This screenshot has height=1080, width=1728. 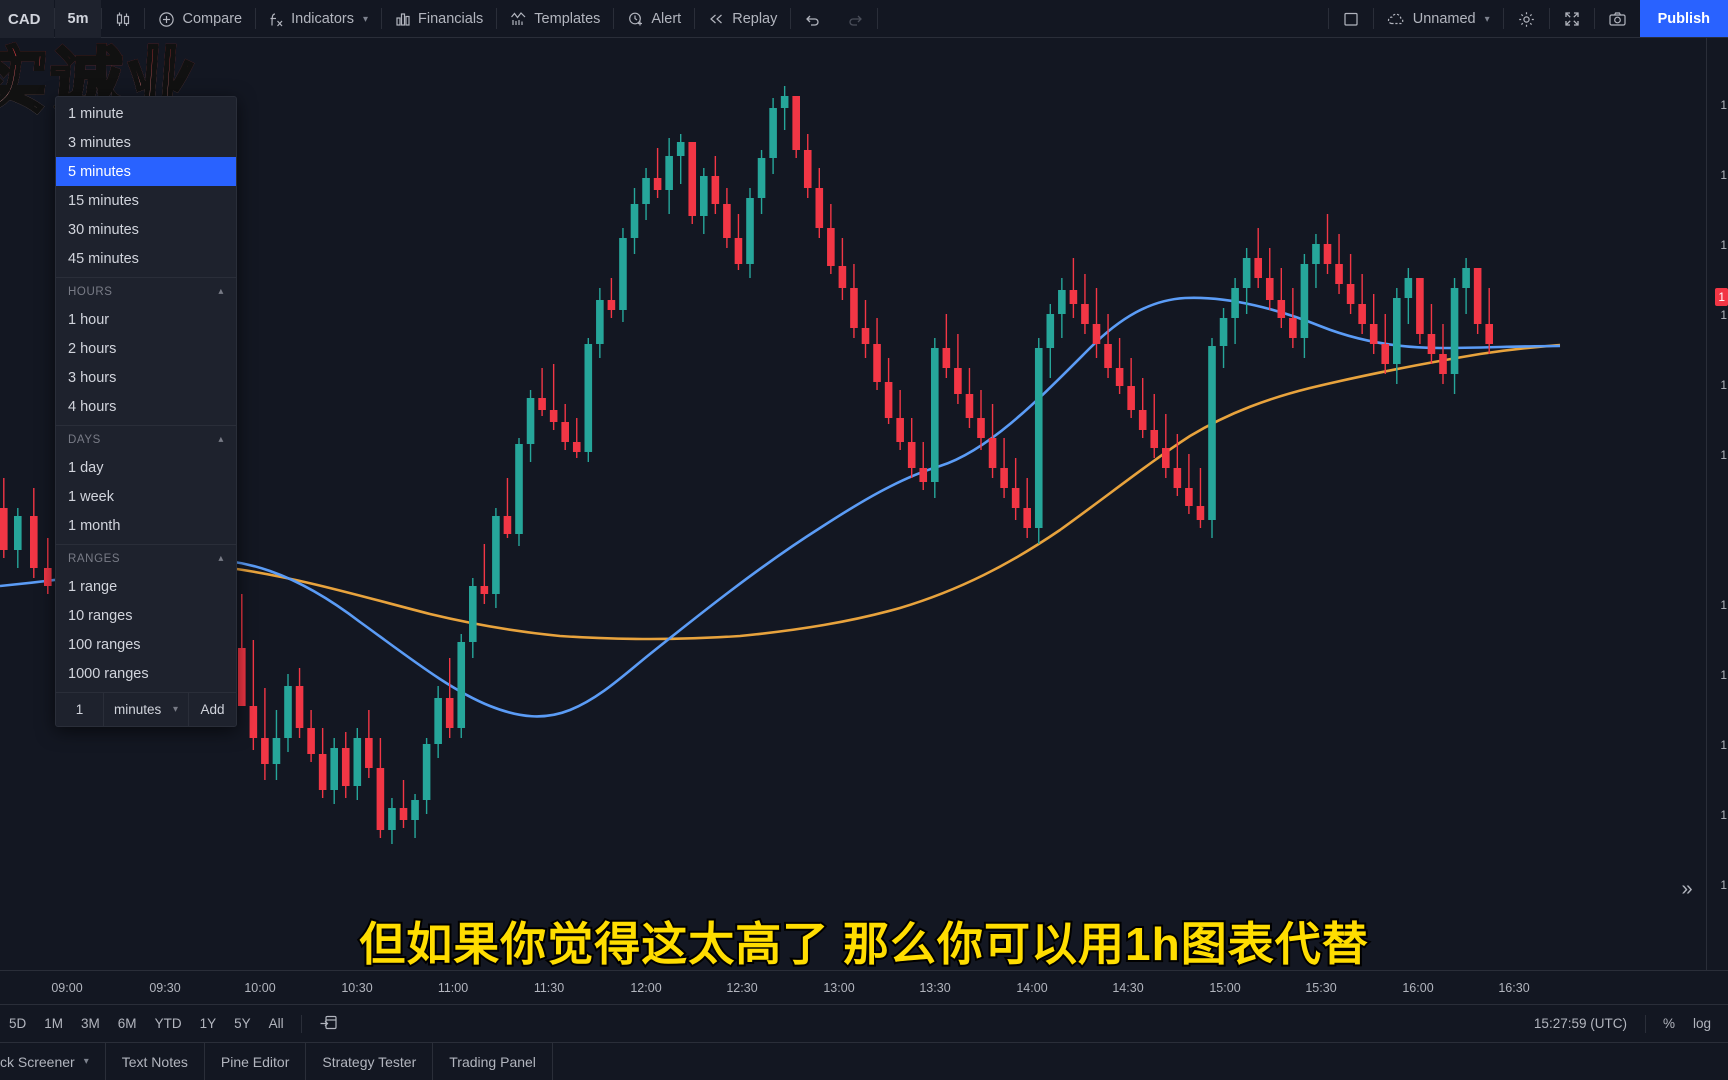 What do you see at coordinates (146, 644) in the screenshot?
I see `timeframe-option-100-ranges: 100 ranges` at bounding box center [146, 644].